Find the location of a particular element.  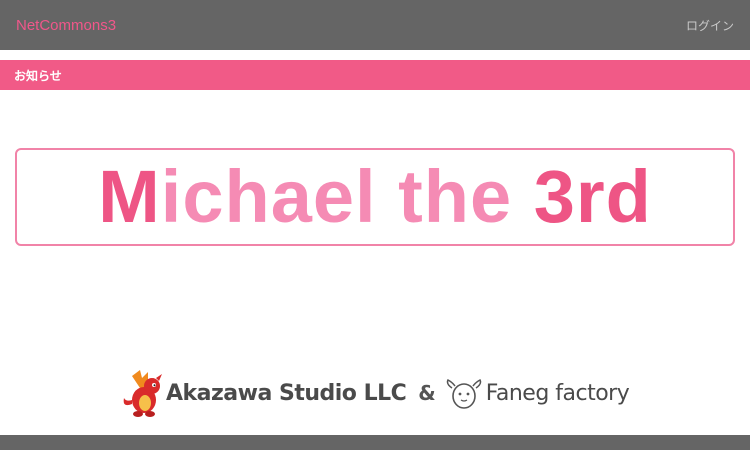

section-header: お知らせ is located at coordinates (375, 75).